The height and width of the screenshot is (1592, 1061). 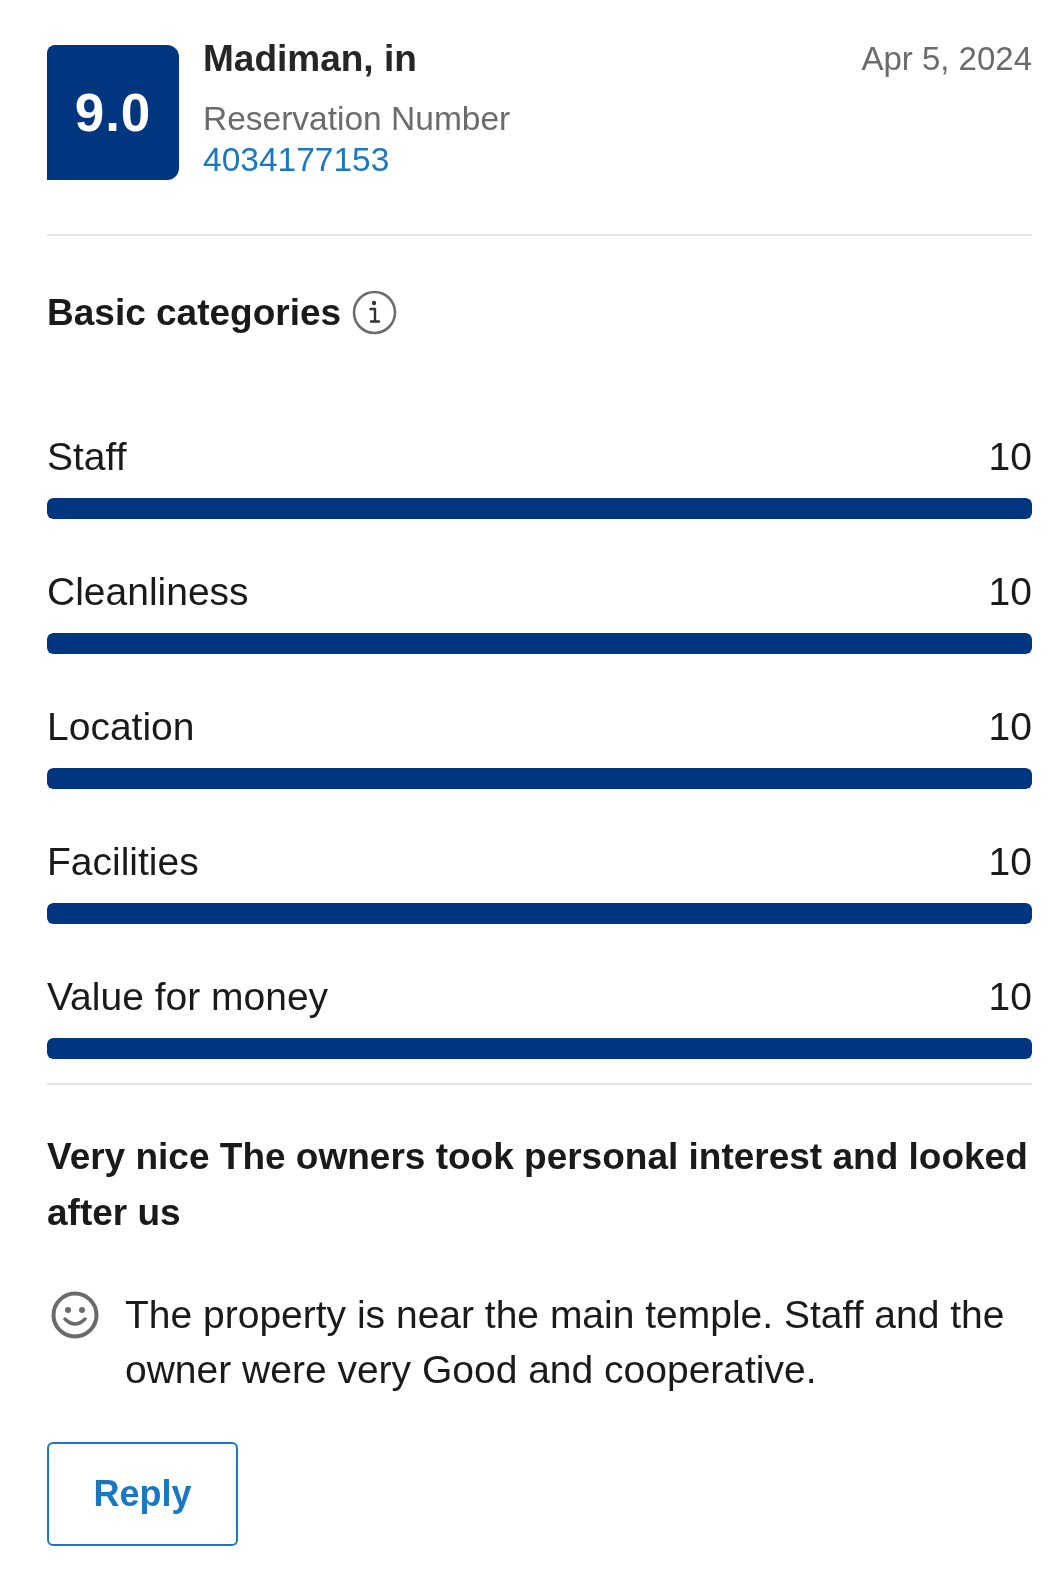 What do you see at coordinates (310, 59) in the screenshot?
I see `guest-name: Madiman, in` at bounding box center [310, 59].